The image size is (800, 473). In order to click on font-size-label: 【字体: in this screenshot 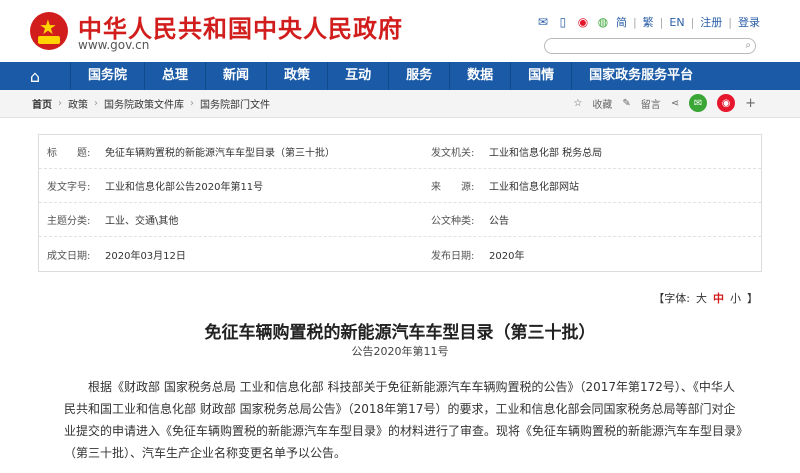, I will do `click(671, 298)`.